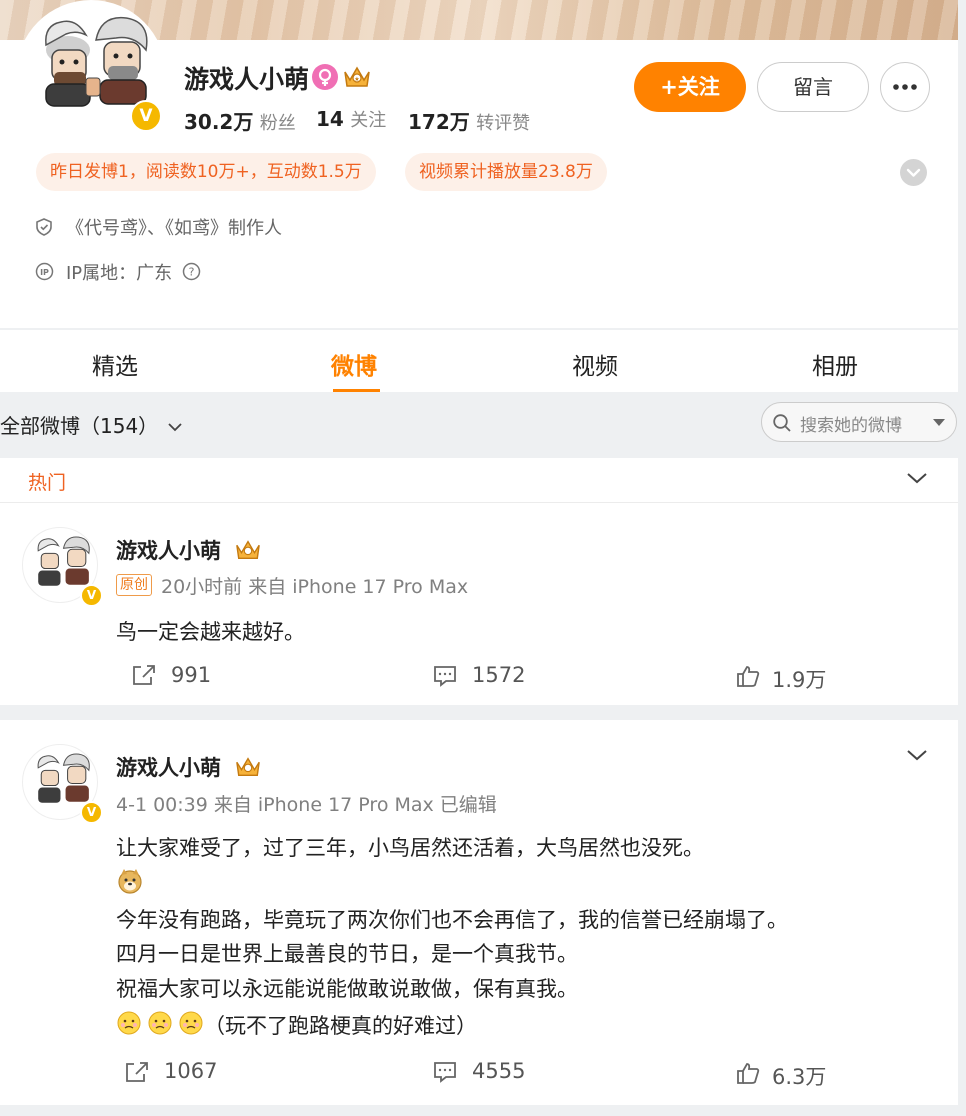 This screenshot has width=966, height=1116. I want to click on active-tab-indicator, so click(356, 390).